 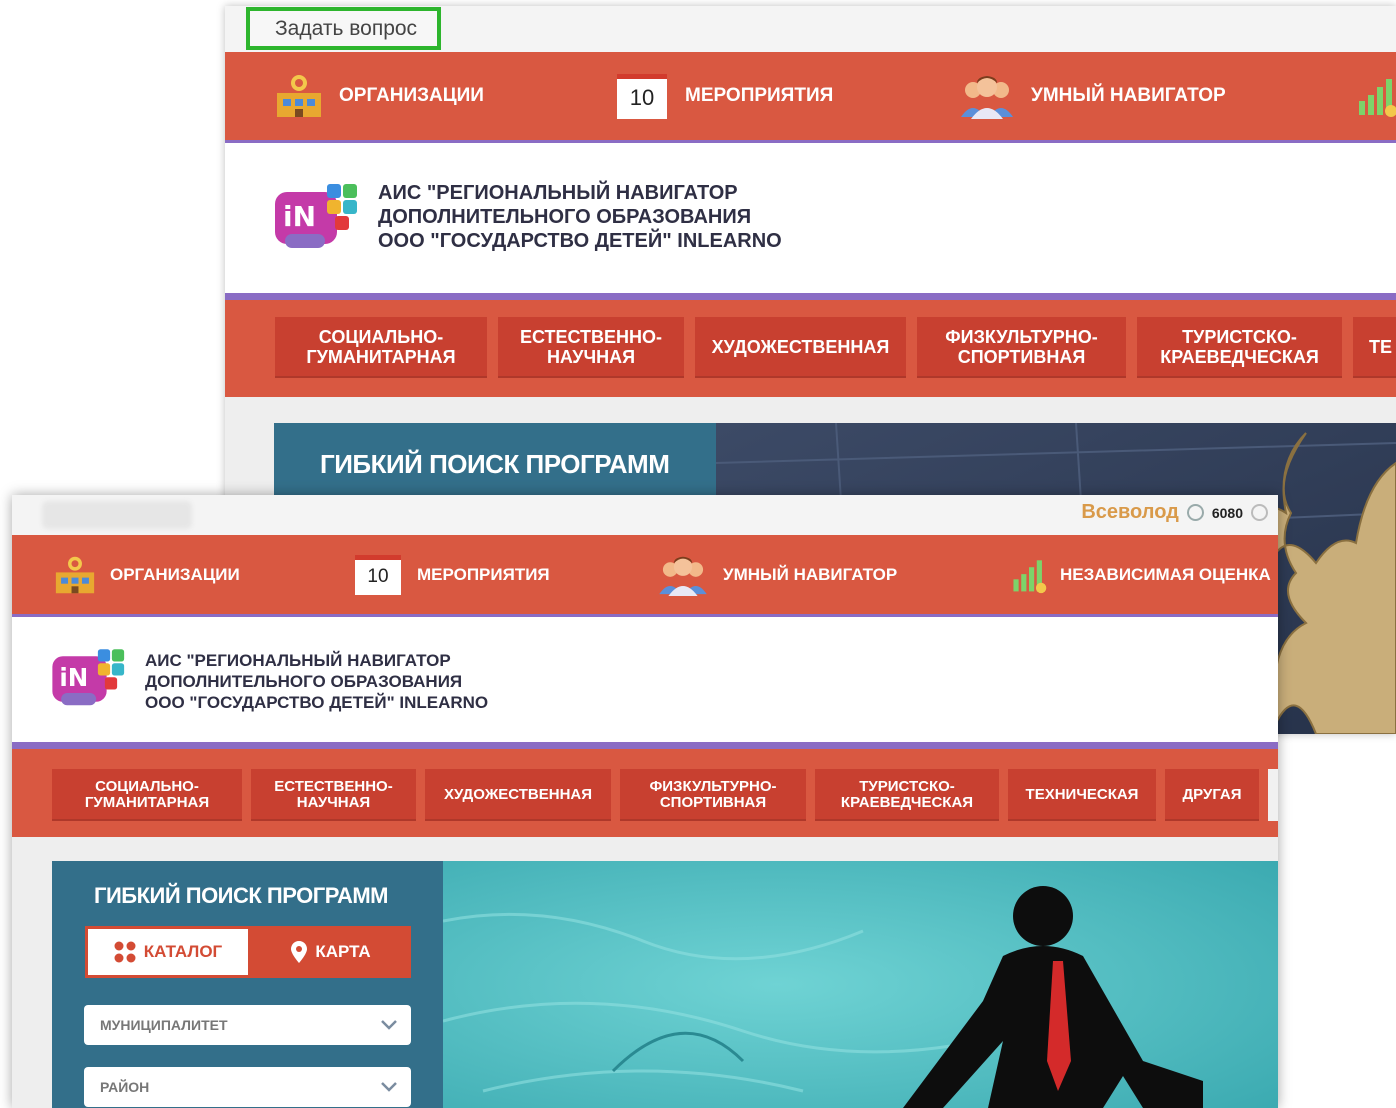 What do you see at coordinates (1165, 574) in the screenshot?
I see `nav-independent-assessment-label: НЕЗАВИСИМАЯ ОЦЕНКА` at bounding box center [1165, 574].